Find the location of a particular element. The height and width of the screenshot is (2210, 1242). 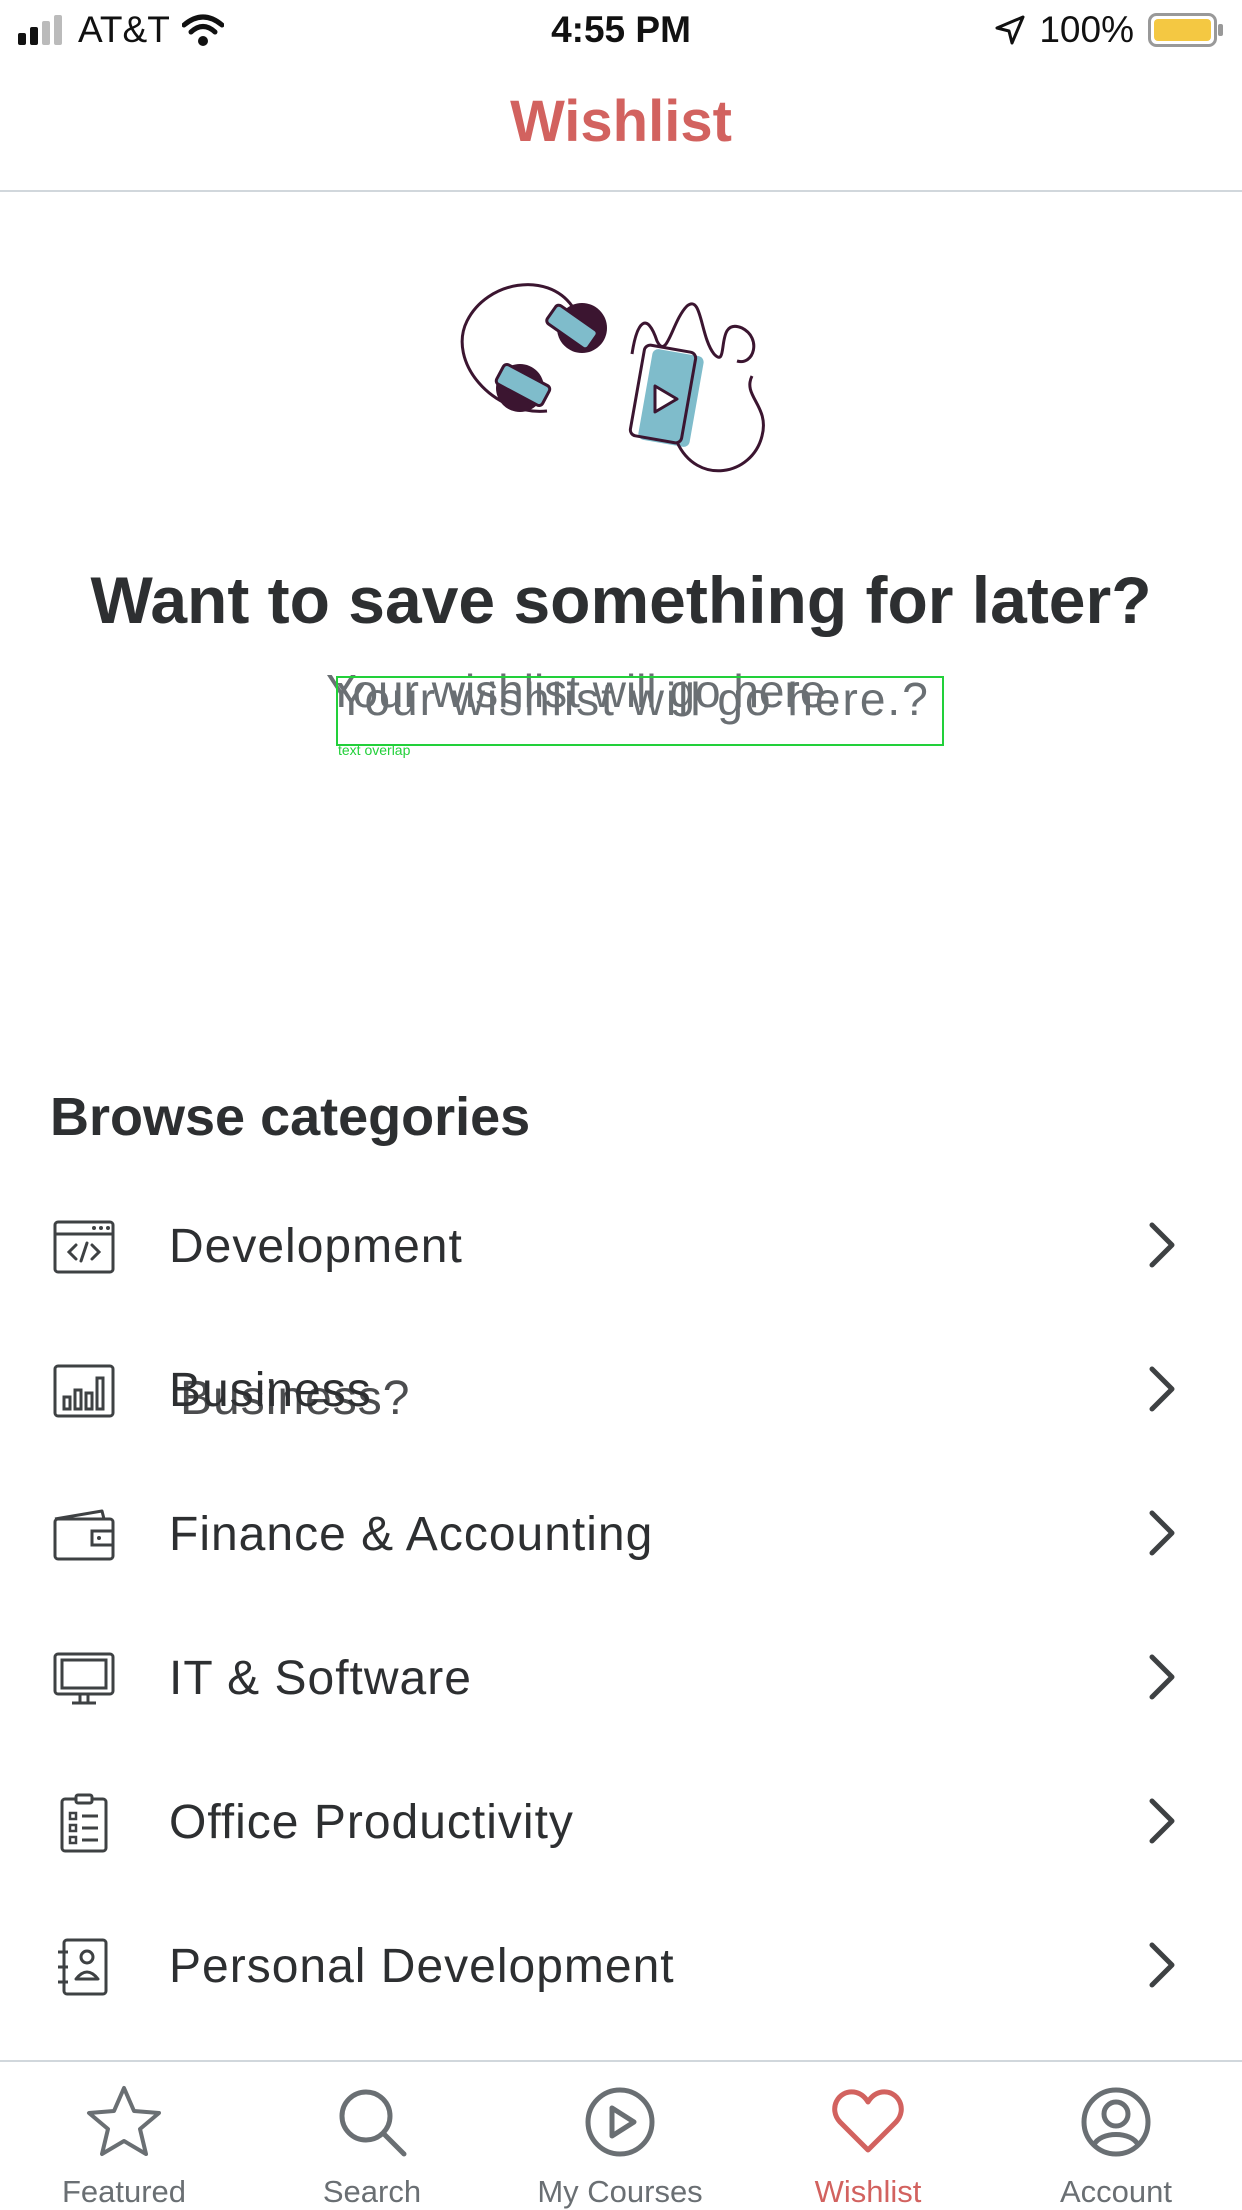

category-row-it-software: IT & Software is located at coordinates (621, 1679).